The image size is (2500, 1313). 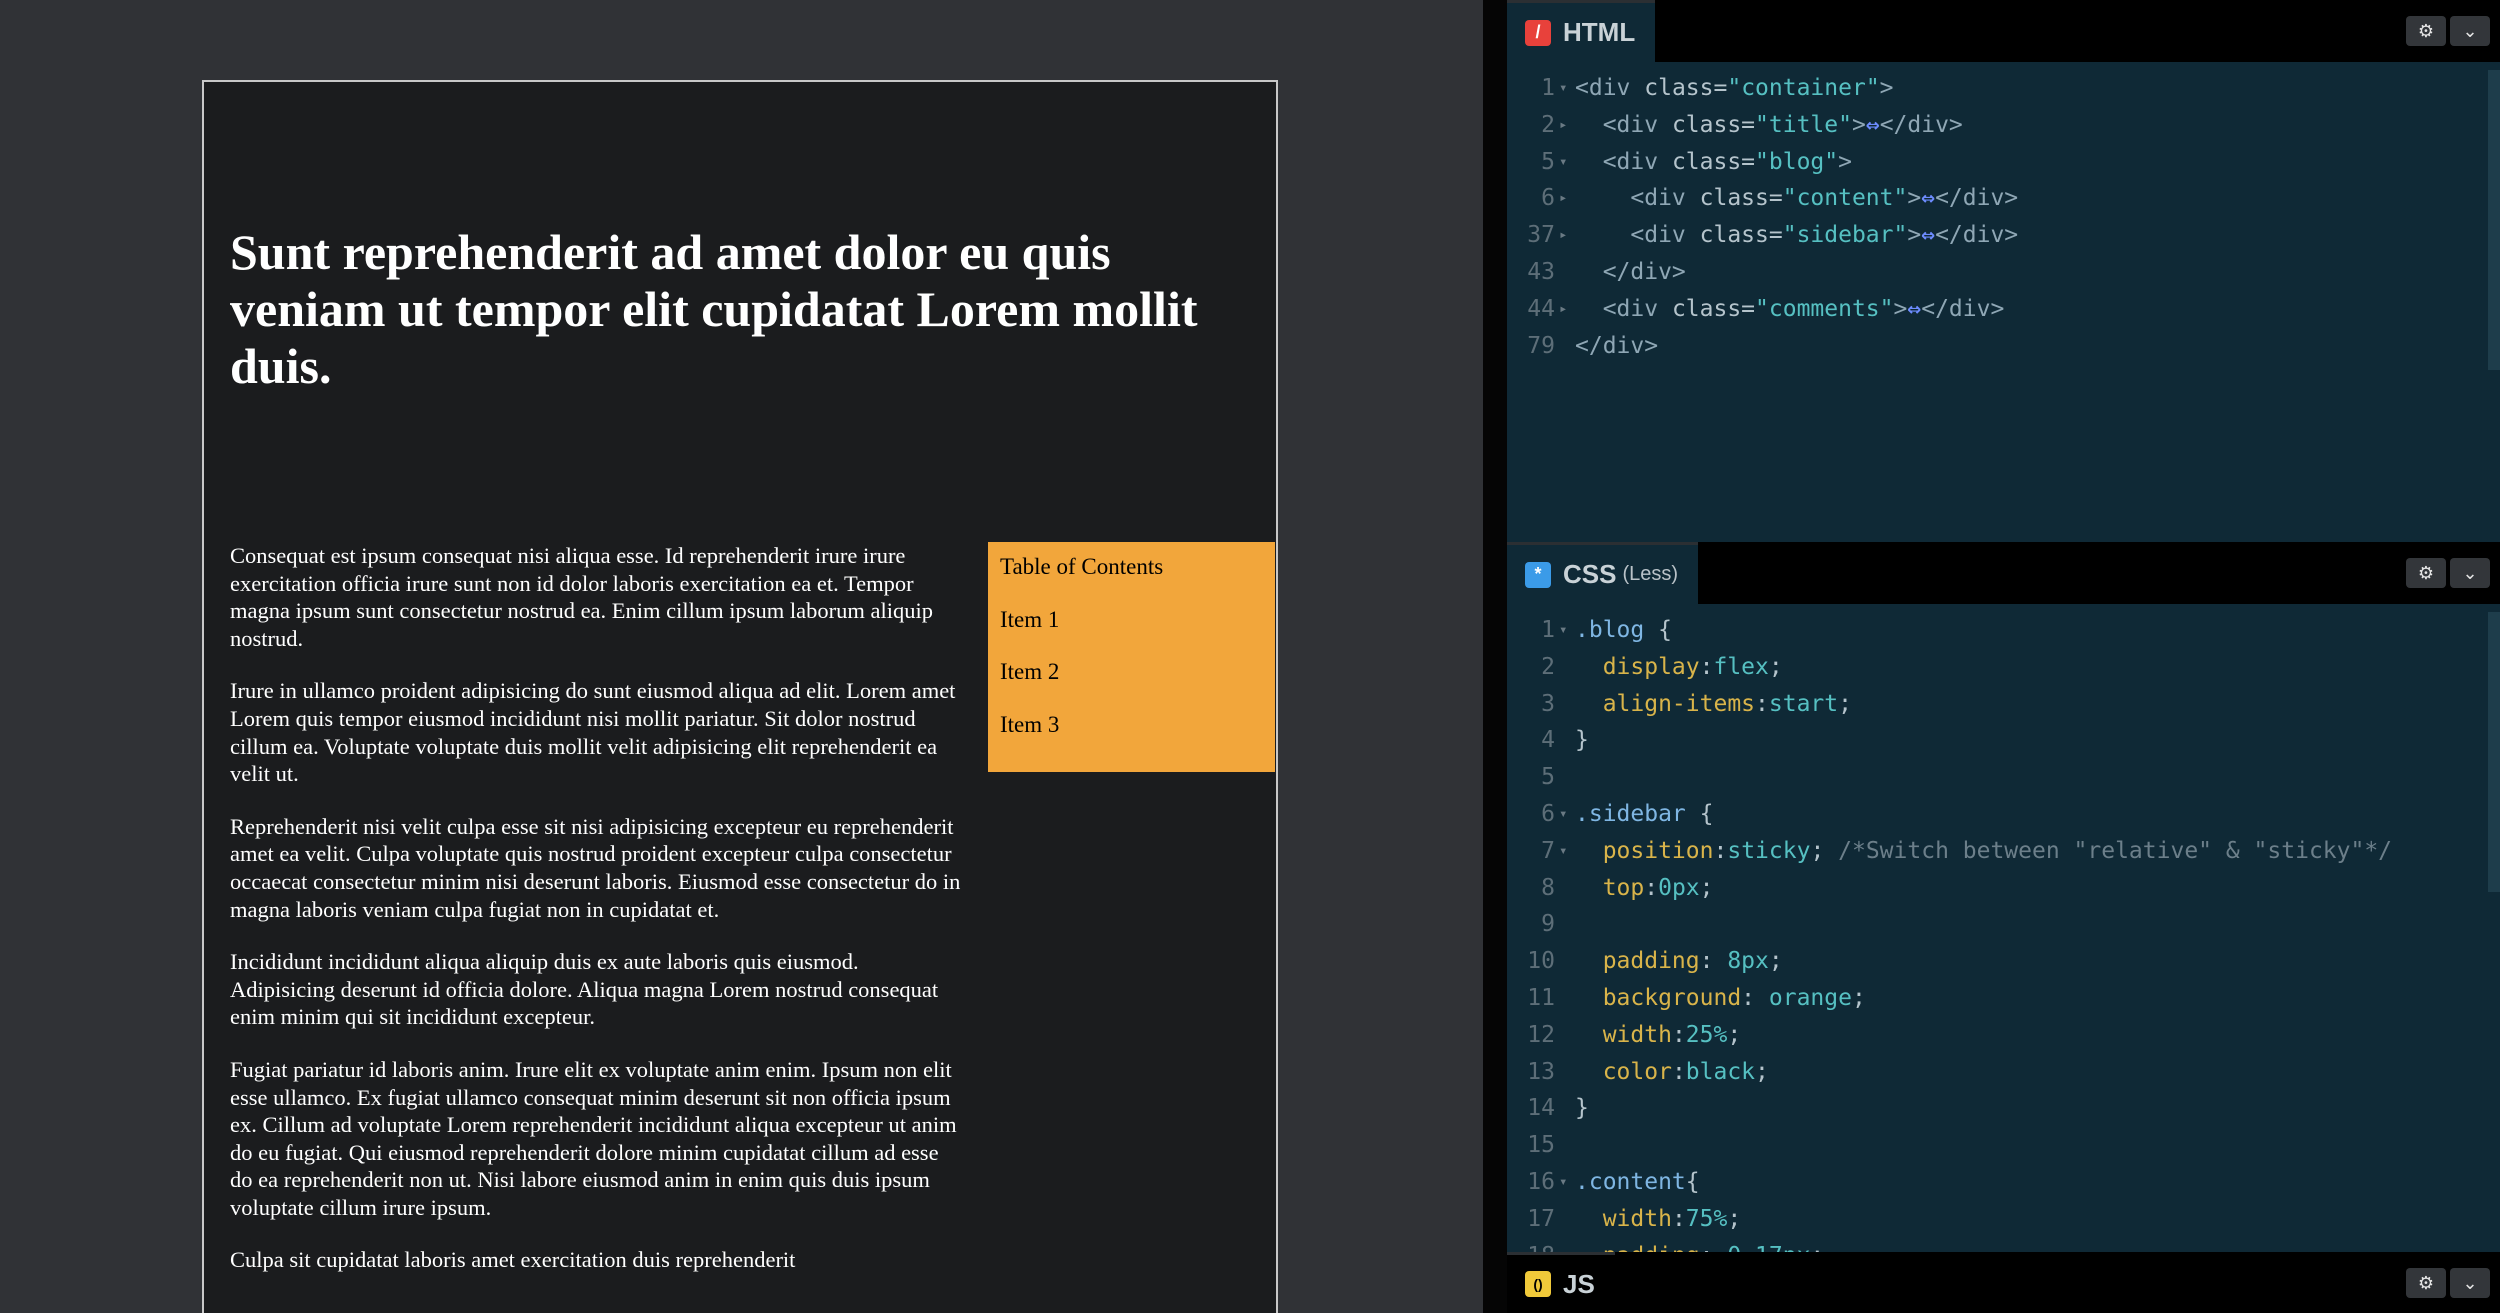 What do you see at coordinates (2003, 1282) in the screenshot?
I see `js-editor: () JS ⚙ ⌄` at bounding box center [2003, 1282].